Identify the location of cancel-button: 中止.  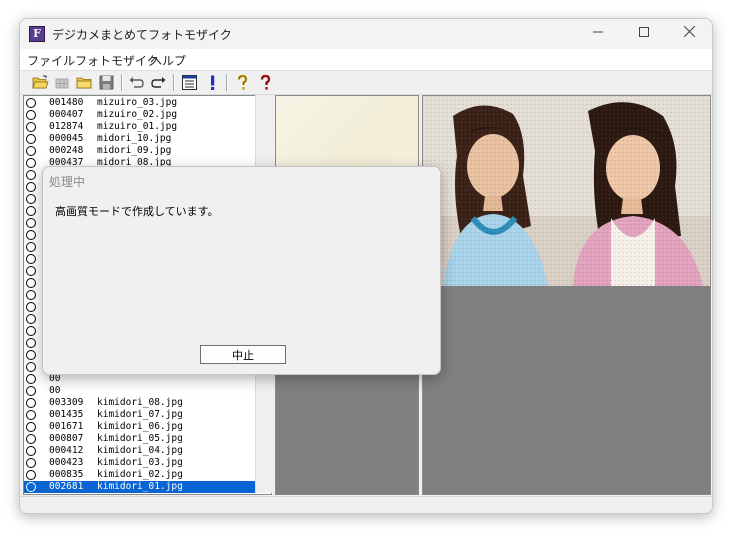
(243, 354).